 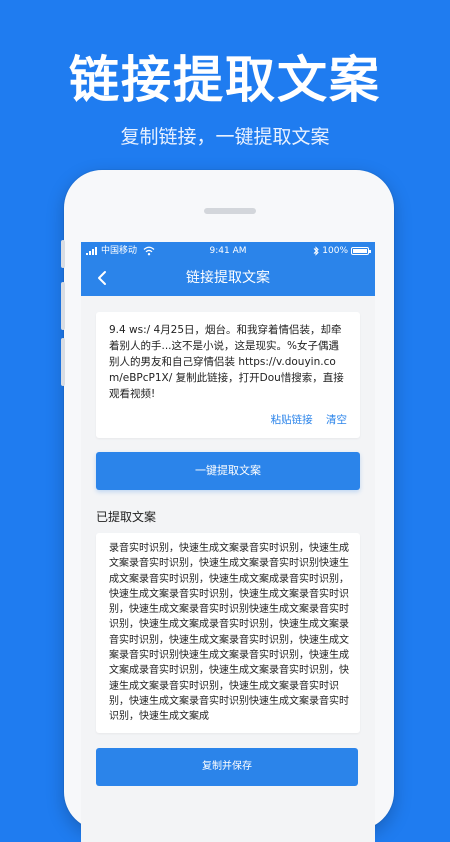 I want to click on battery-percent: 100%, so click(x=335, y=251).